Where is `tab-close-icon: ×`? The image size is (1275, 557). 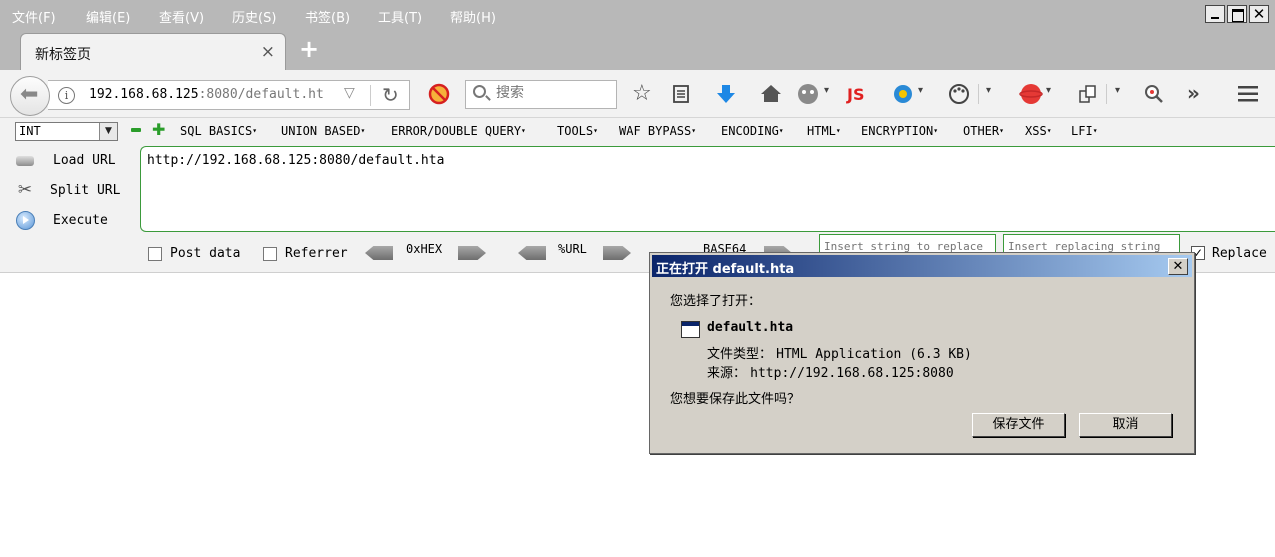 tab-close-icon: × is located at coordinates (268, 52).